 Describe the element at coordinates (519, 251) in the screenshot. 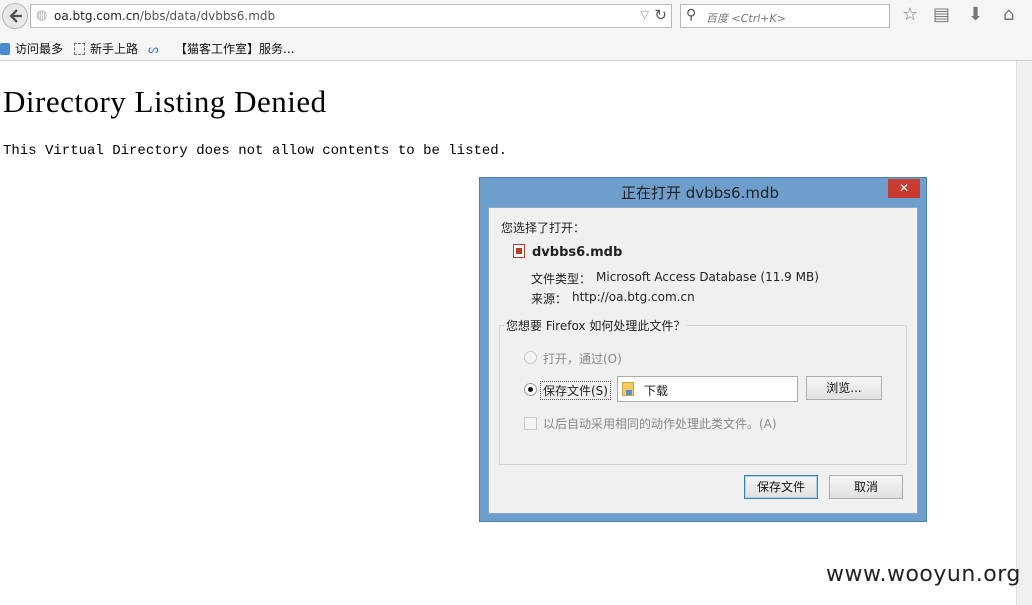

I see `access-file-icon` at that location.